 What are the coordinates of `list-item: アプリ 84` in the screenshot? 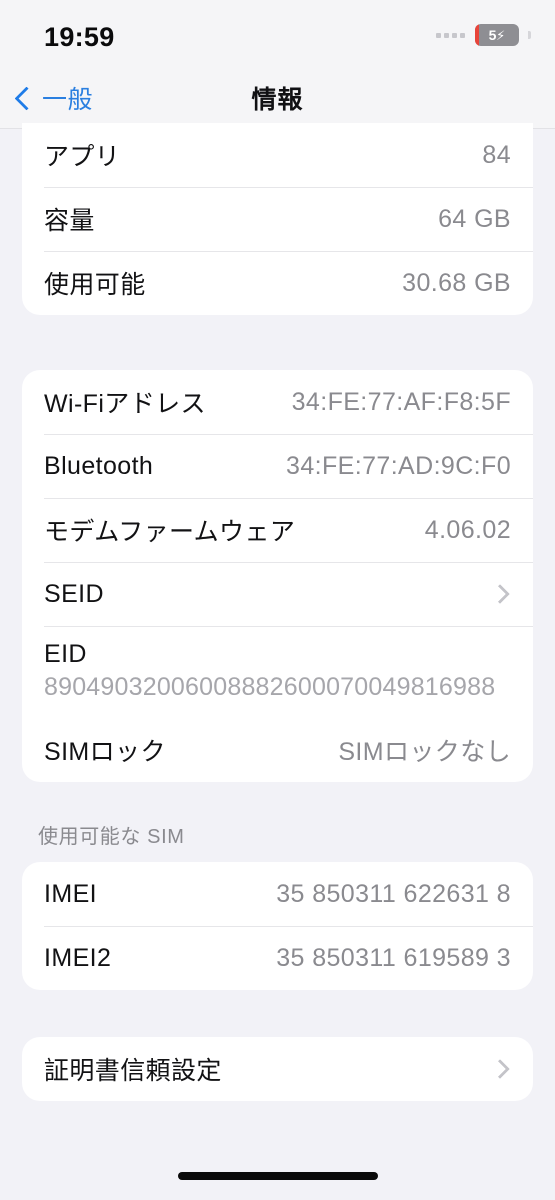 It's located at (277, 155).